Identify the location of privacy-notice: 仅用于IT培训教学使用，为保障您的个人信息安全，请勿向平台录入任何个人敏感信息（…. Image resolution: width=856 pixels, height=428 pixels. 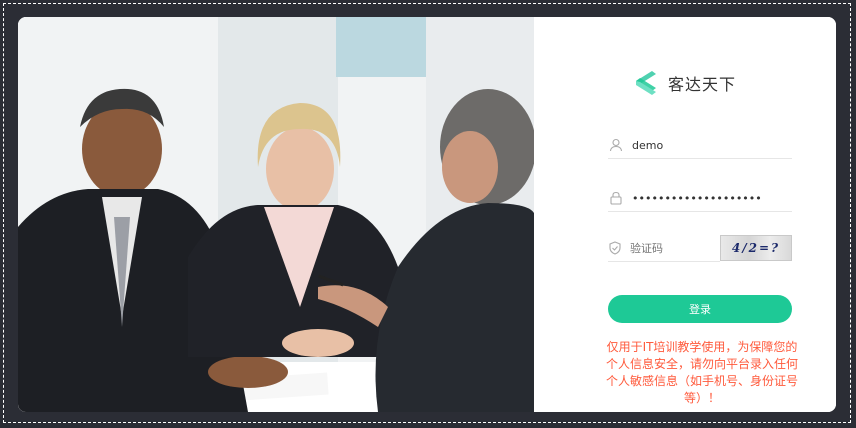
(701, 372).